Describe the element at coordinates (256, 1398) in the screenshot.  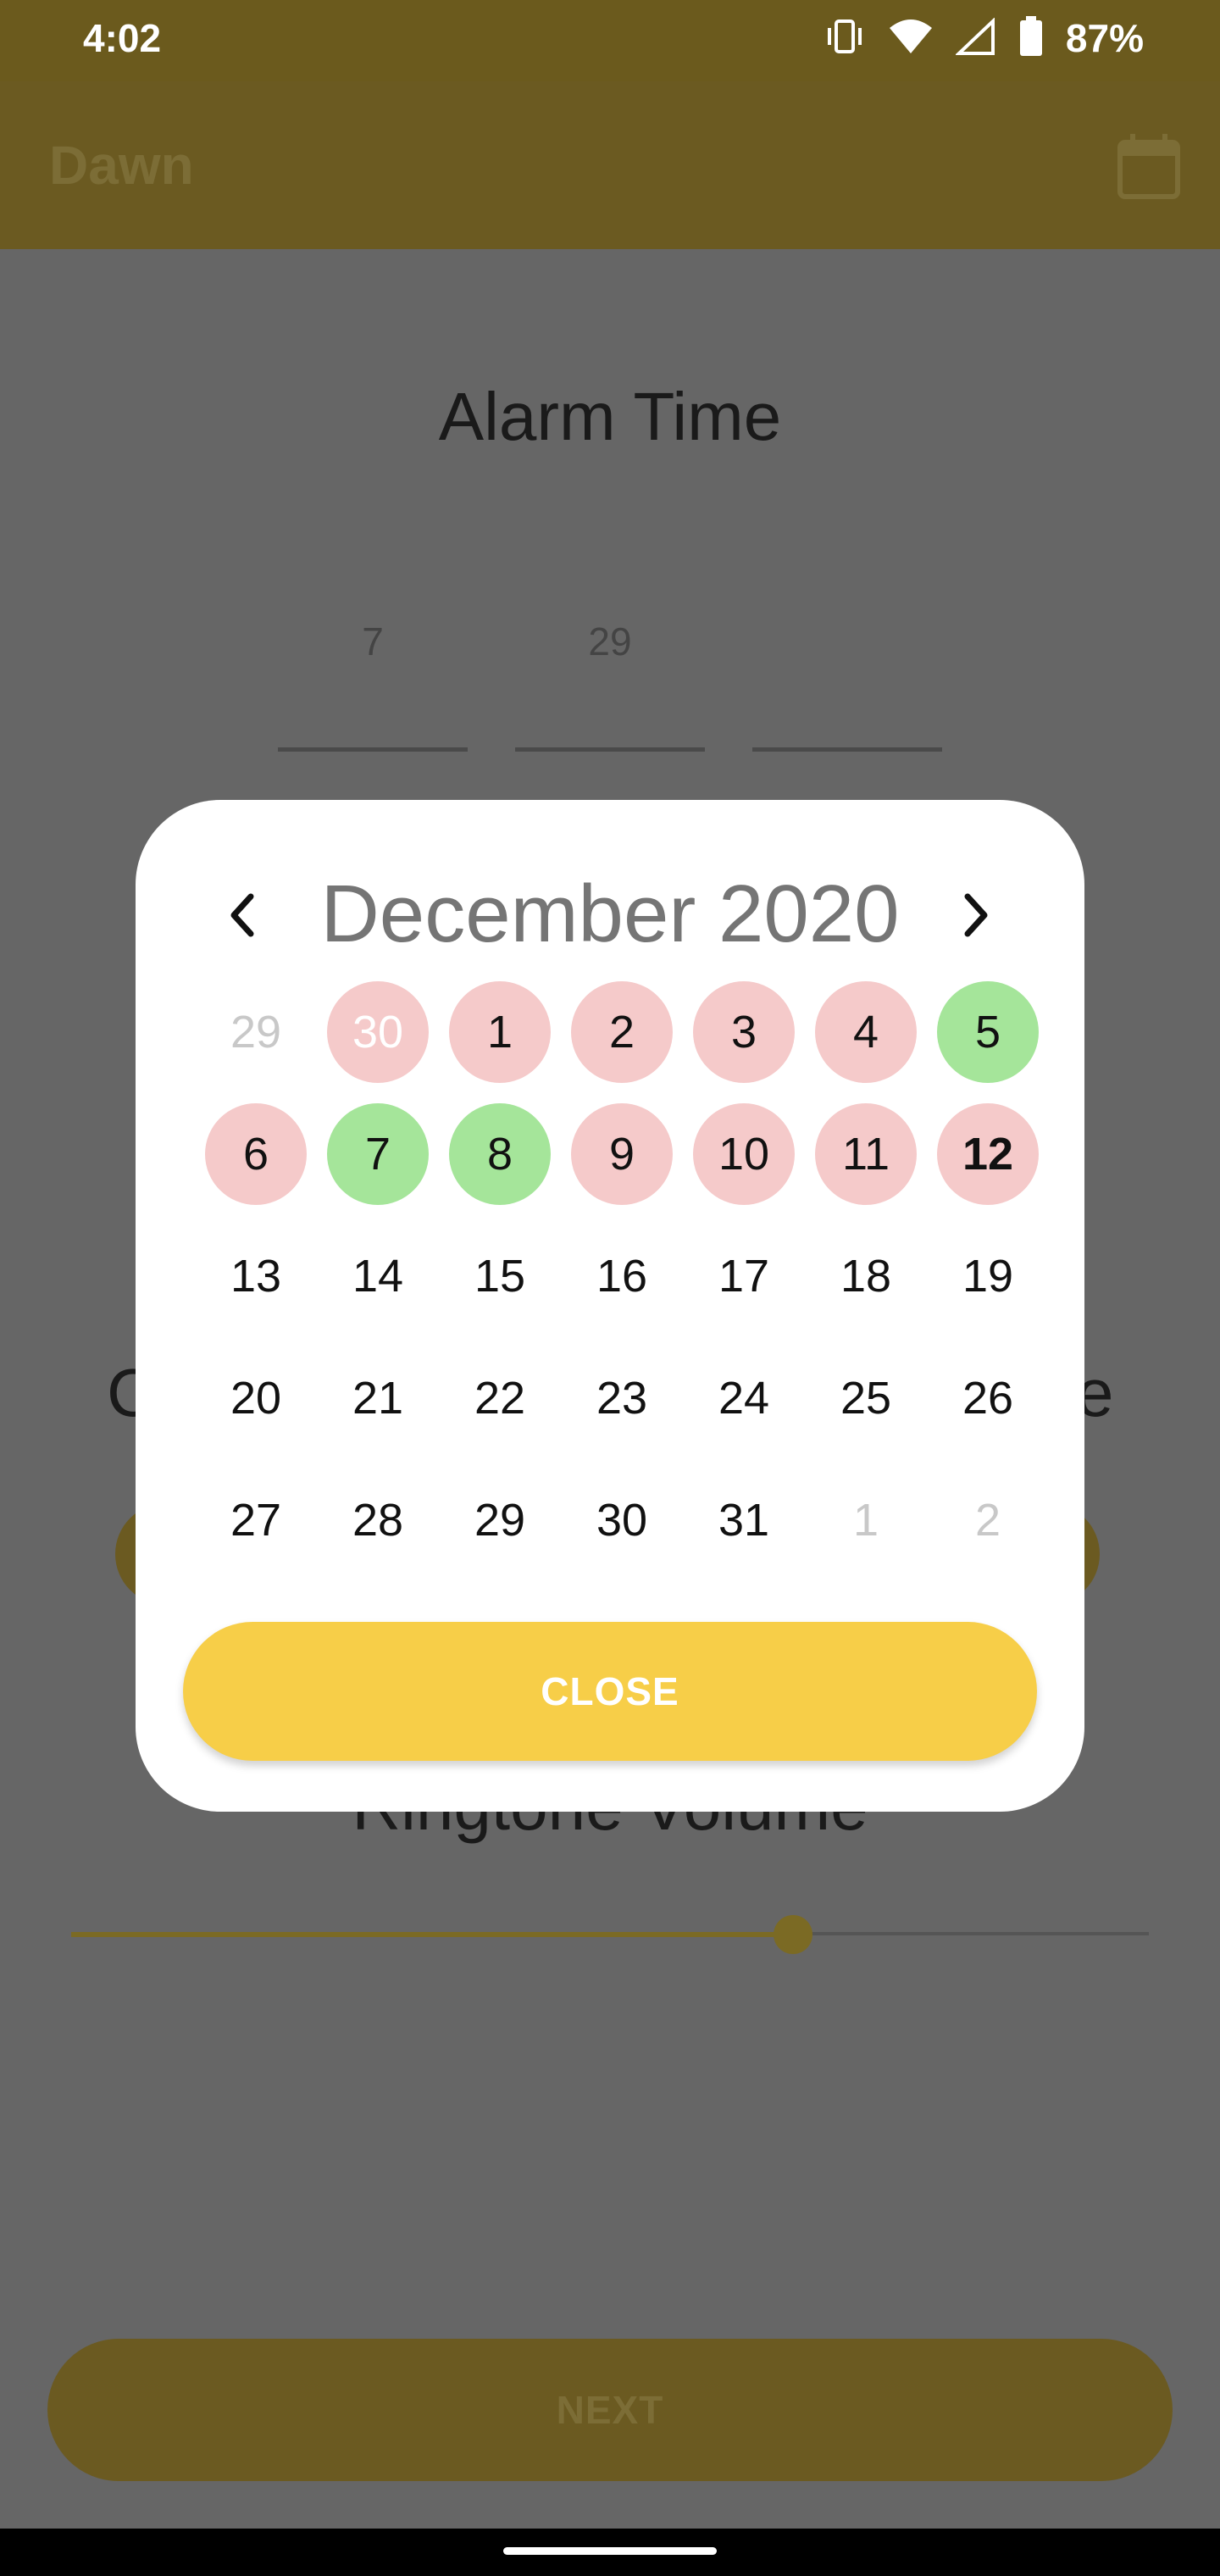
I see `calendar-day: 20` at that location.